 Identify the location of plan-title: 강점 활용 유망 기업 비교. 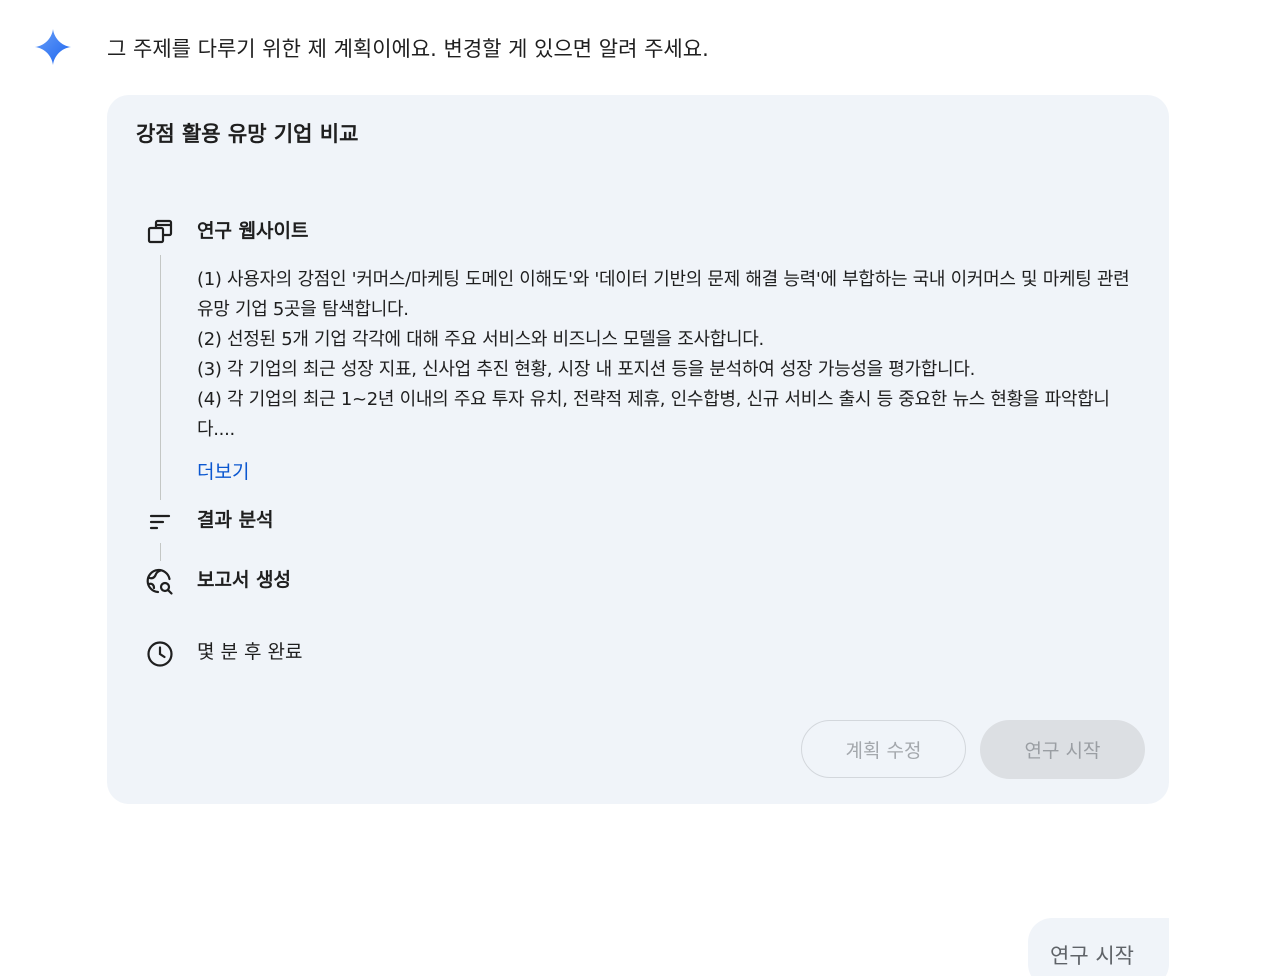
(247, 134).